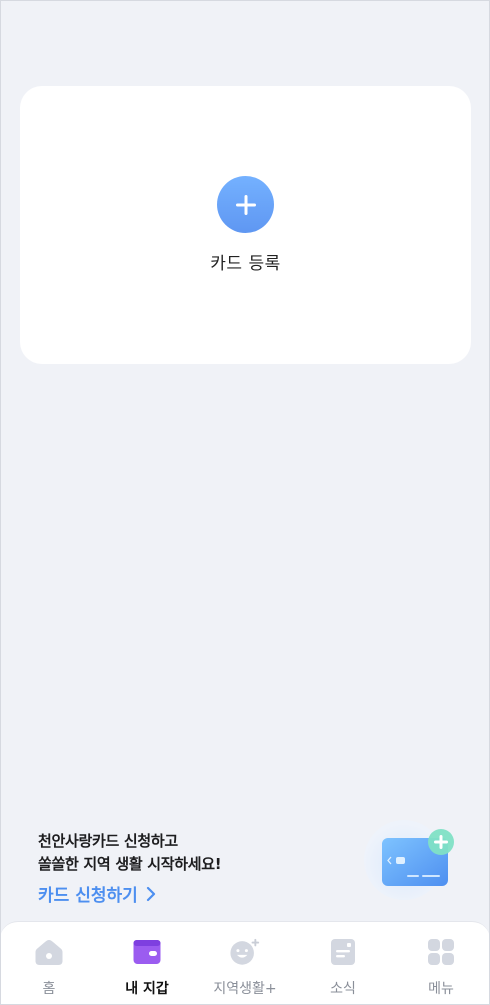  Describe the element at coordinates (49, 952) in the screenshot. I see `home-icon` at that location.